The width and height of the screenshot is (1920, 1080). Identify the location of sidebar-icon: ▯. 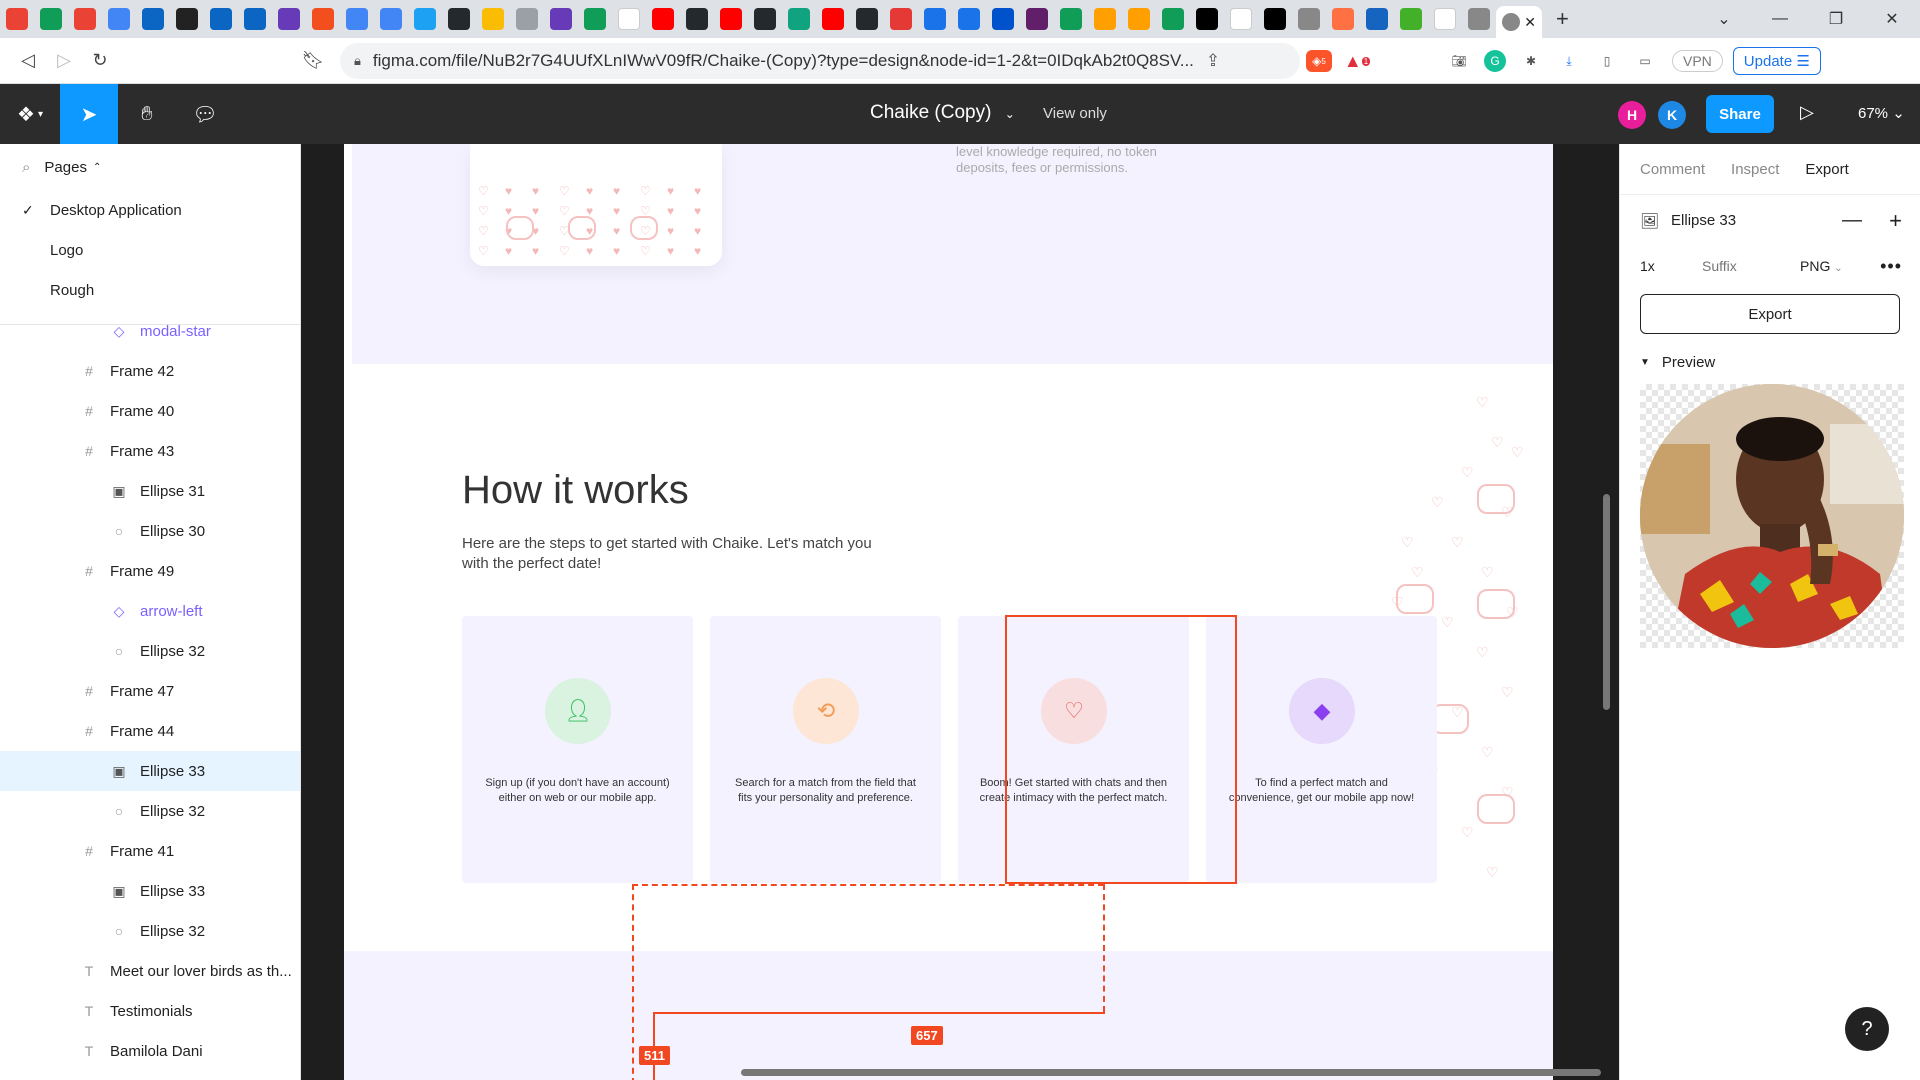
(1607, 61).